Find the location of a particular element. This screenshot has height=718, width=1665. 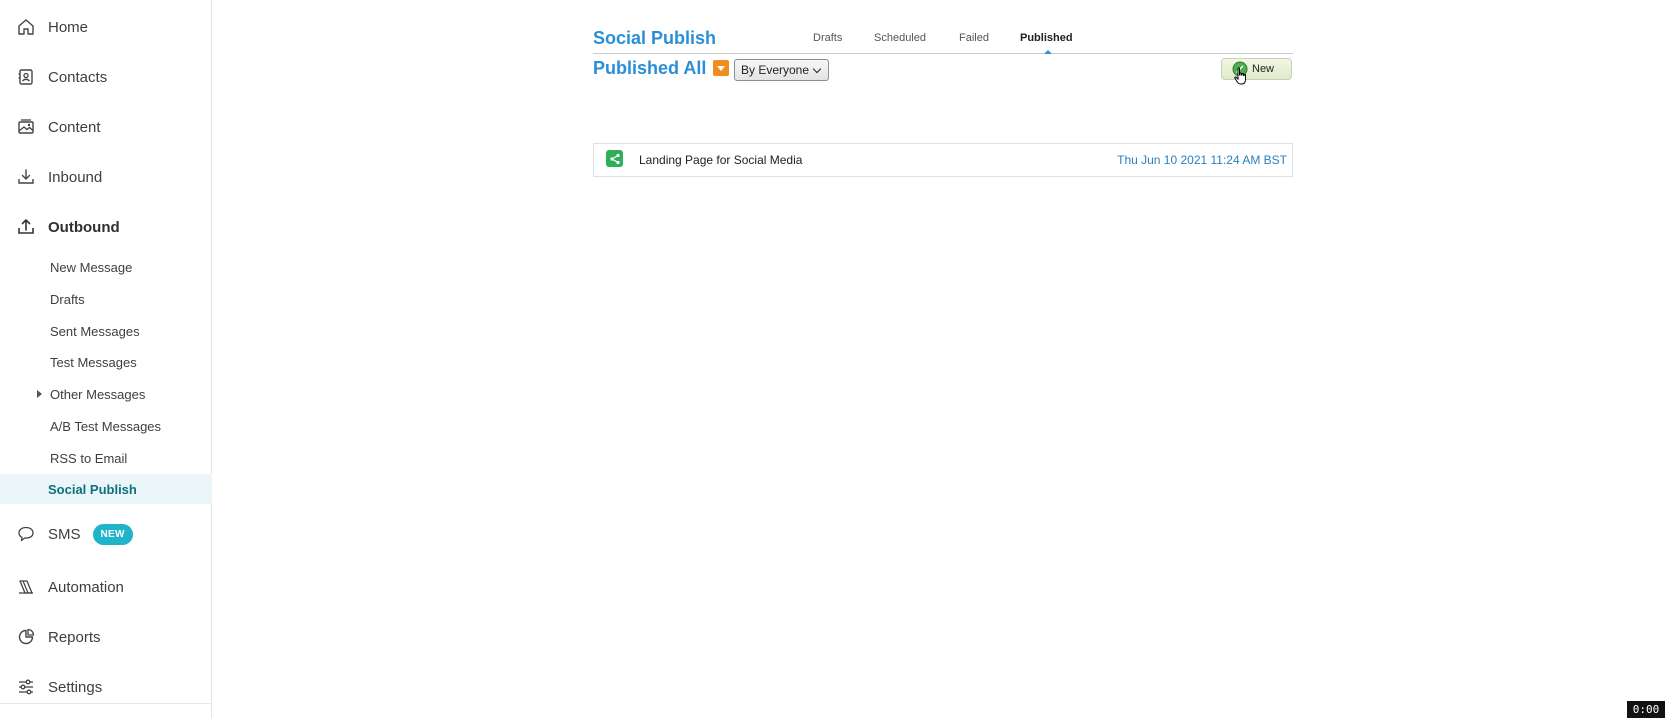

home-icon is located at coordinates (26, 27).